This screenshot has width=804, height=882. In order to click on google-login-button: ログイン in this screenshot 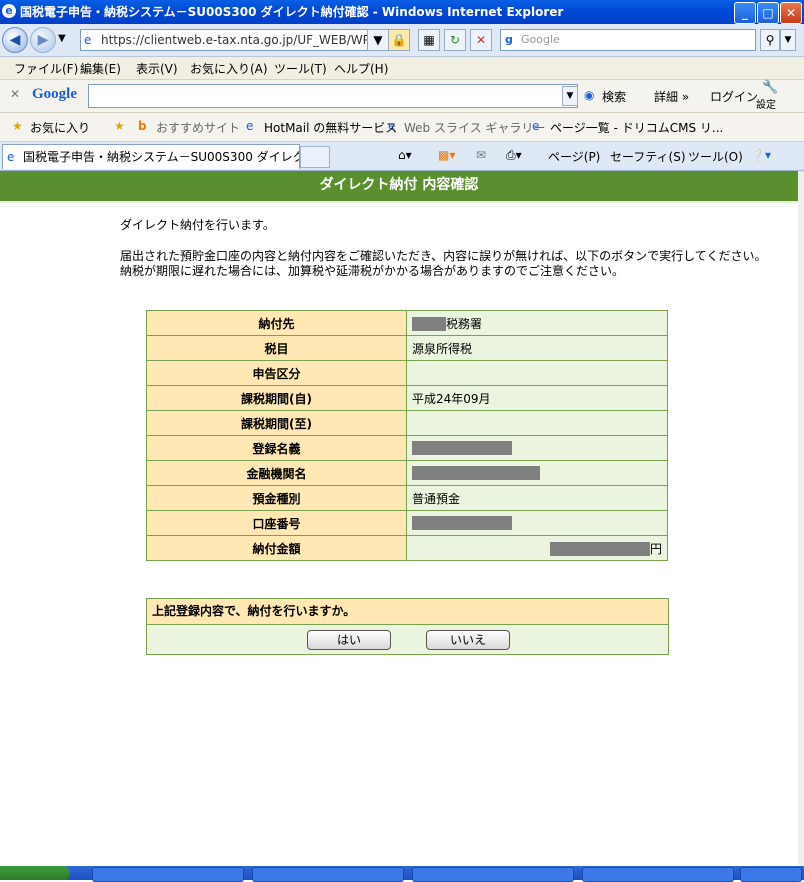, I will do `click(734, 96)`.